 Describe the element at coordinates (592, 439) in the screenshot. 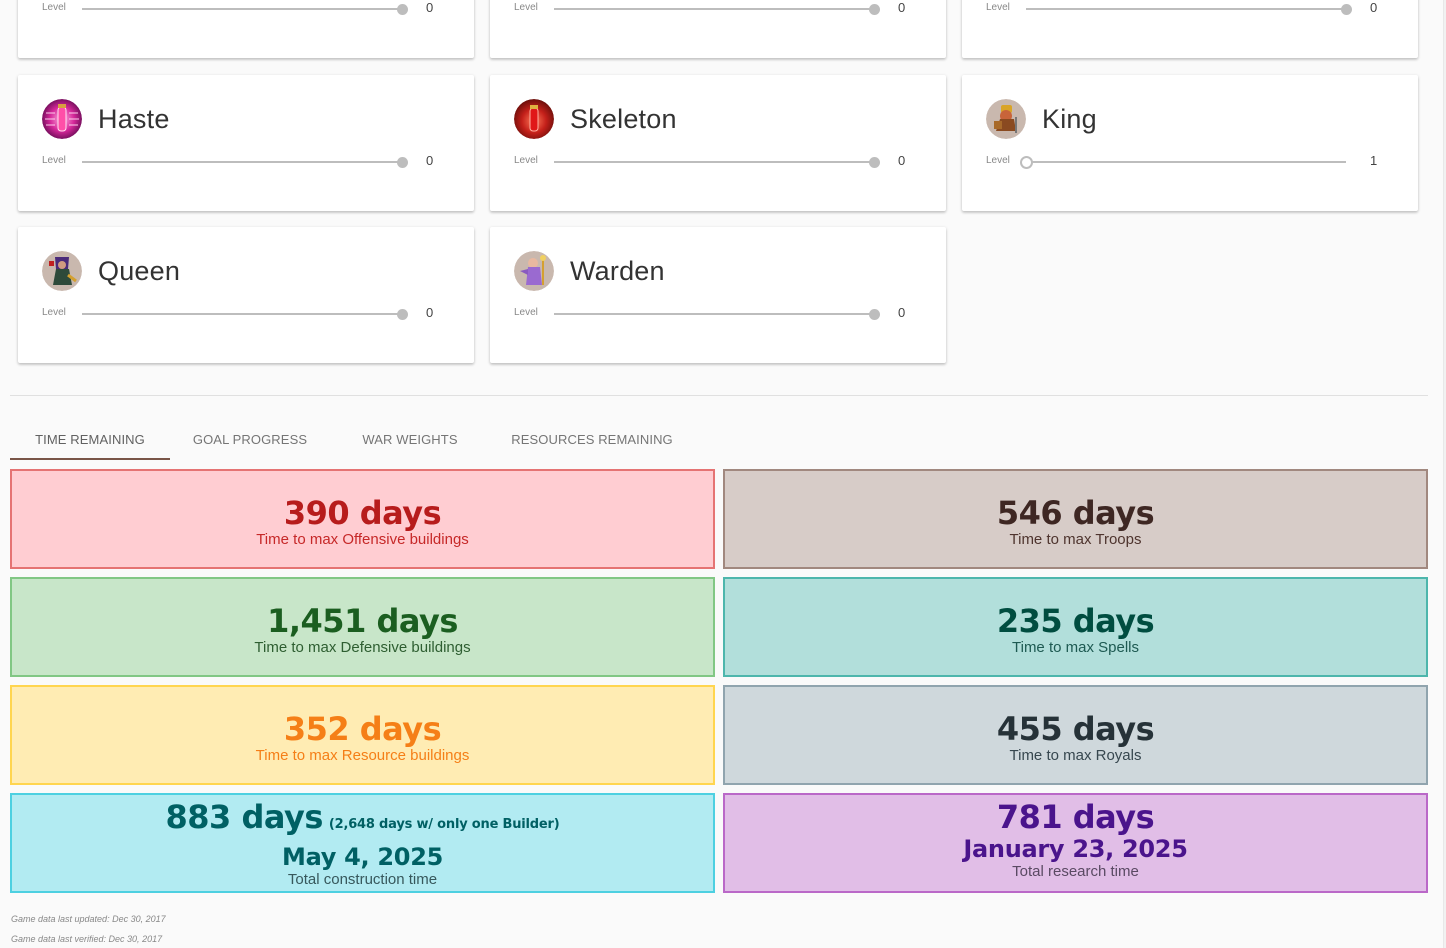

I see `tab-resources-remaining: RESOURCES REMAINING` at that location.